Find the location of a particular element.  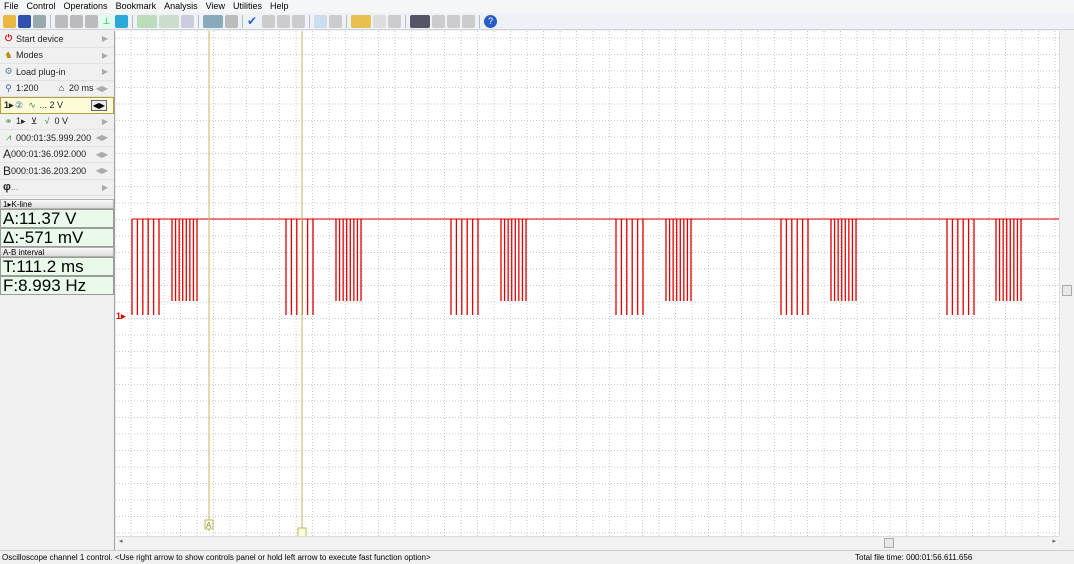

cursor-a-row: A 000:01:36.092.000 ◀▶ is located at coordinates (57, 155).